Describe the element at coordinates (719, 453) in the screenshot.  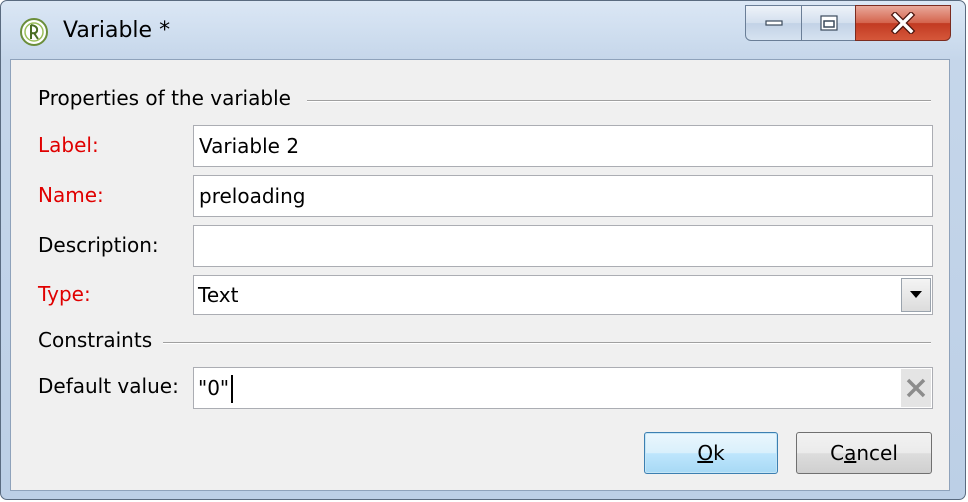
I see `ok-label-rest: k` at that location.